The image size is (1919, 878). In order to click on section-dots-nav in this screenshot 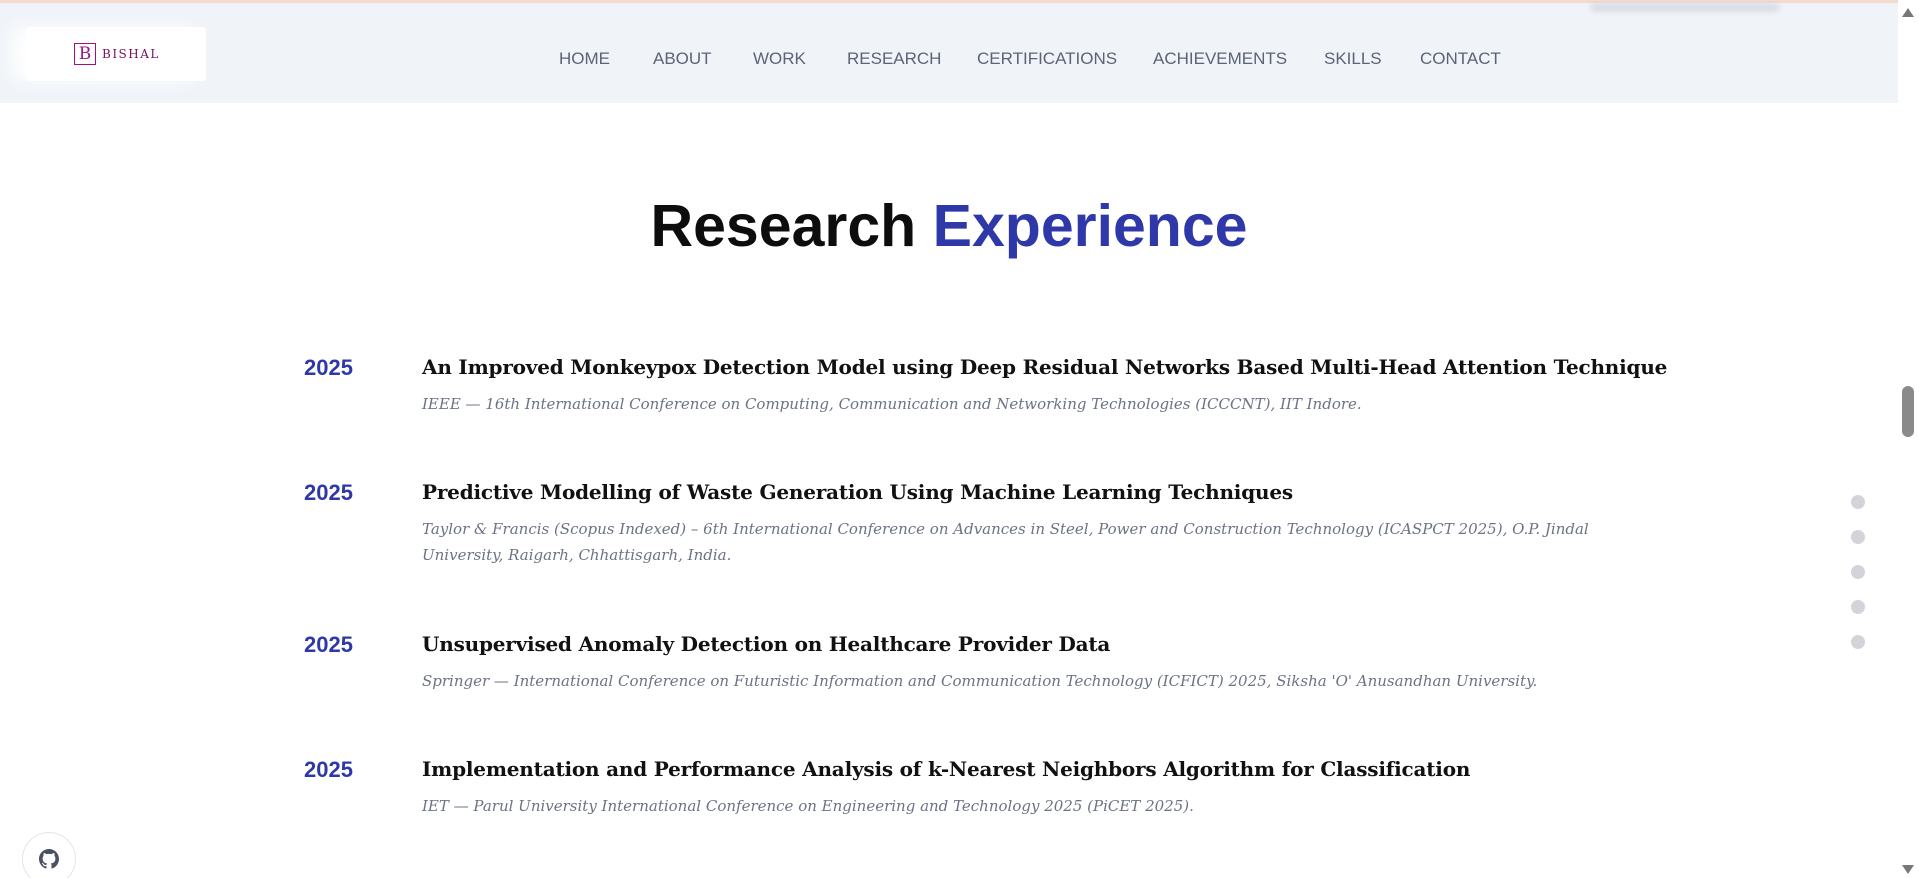, I will do `click(1858, 582)`.